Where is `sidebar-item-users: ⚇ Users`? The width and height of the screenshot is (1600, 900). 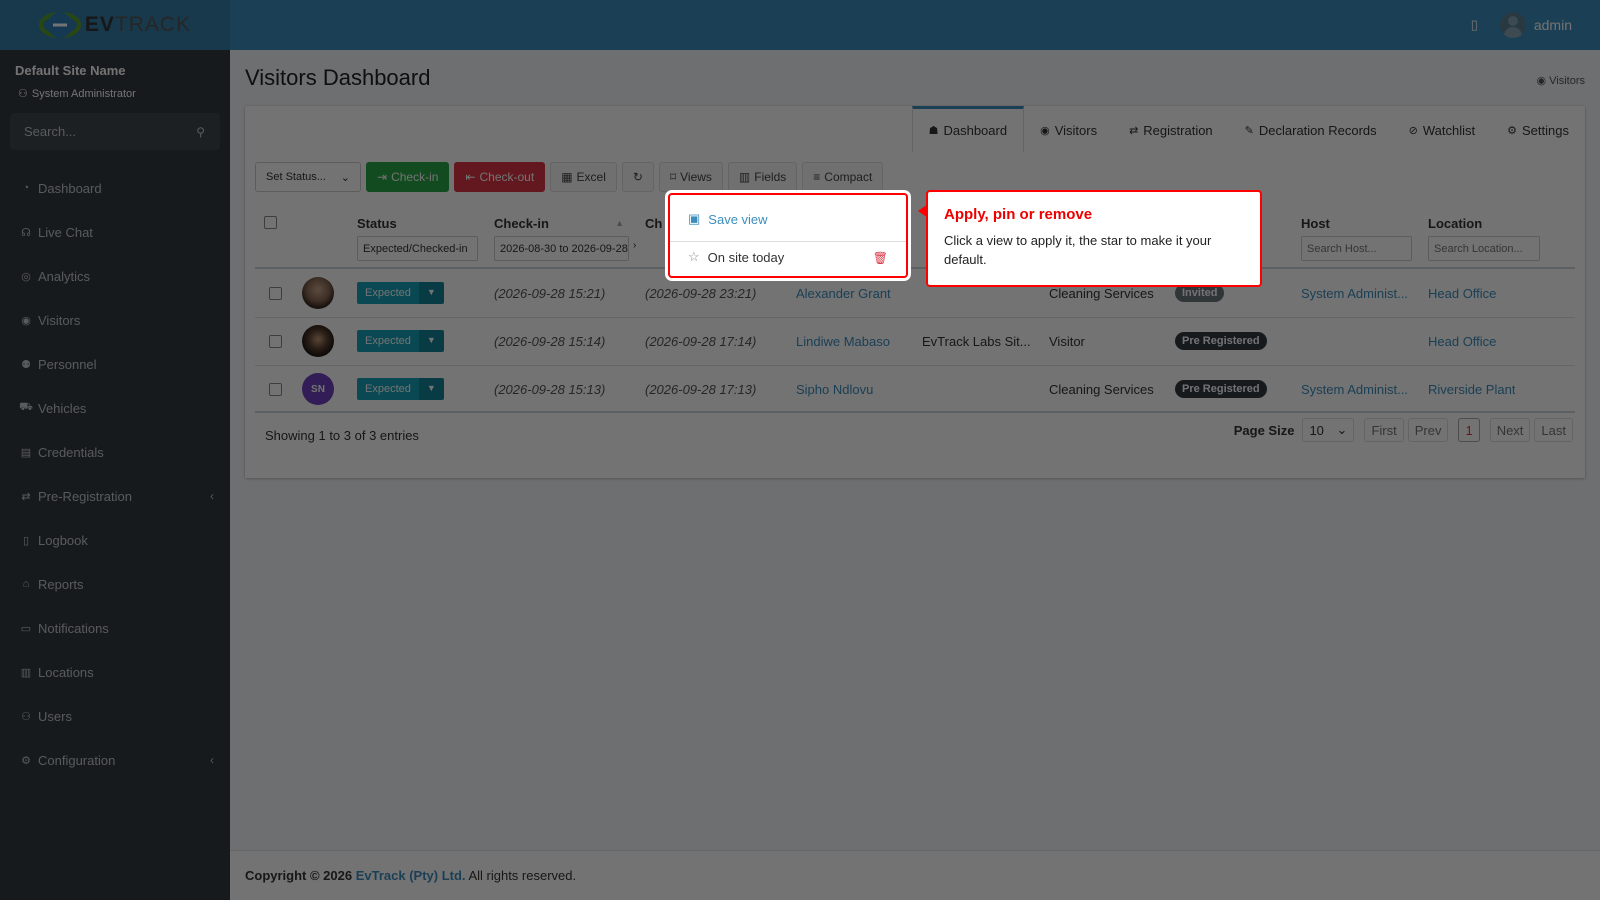 sidebar-item-users: ⚇ Users is located at coordinates (115, 716).